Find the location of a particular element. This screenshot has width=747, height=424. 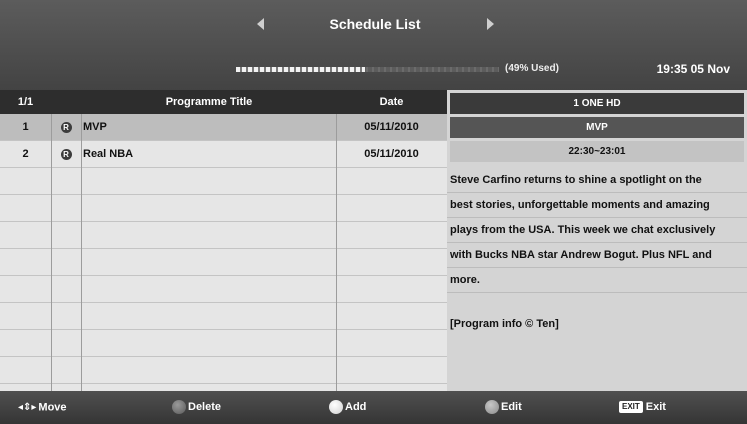

yellow-button-icon is located at coordinates (492, 407).